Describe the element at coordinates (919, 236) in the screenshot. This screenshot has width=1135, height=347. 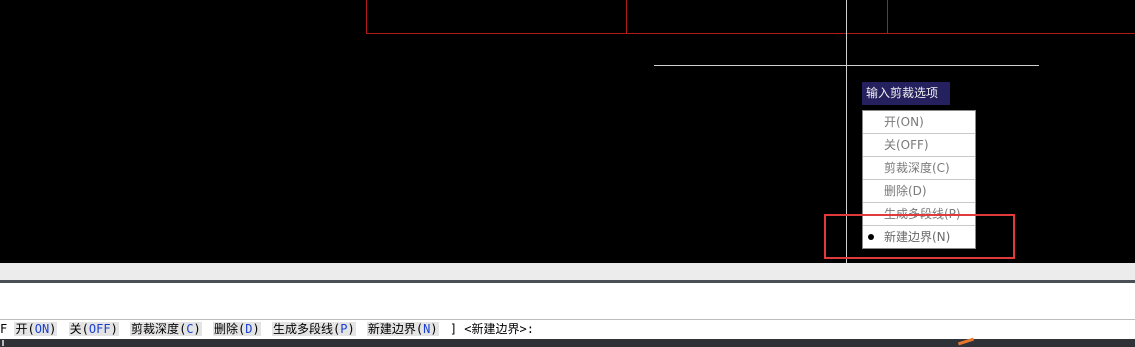
I see `annotation-highlight-box` at that location.